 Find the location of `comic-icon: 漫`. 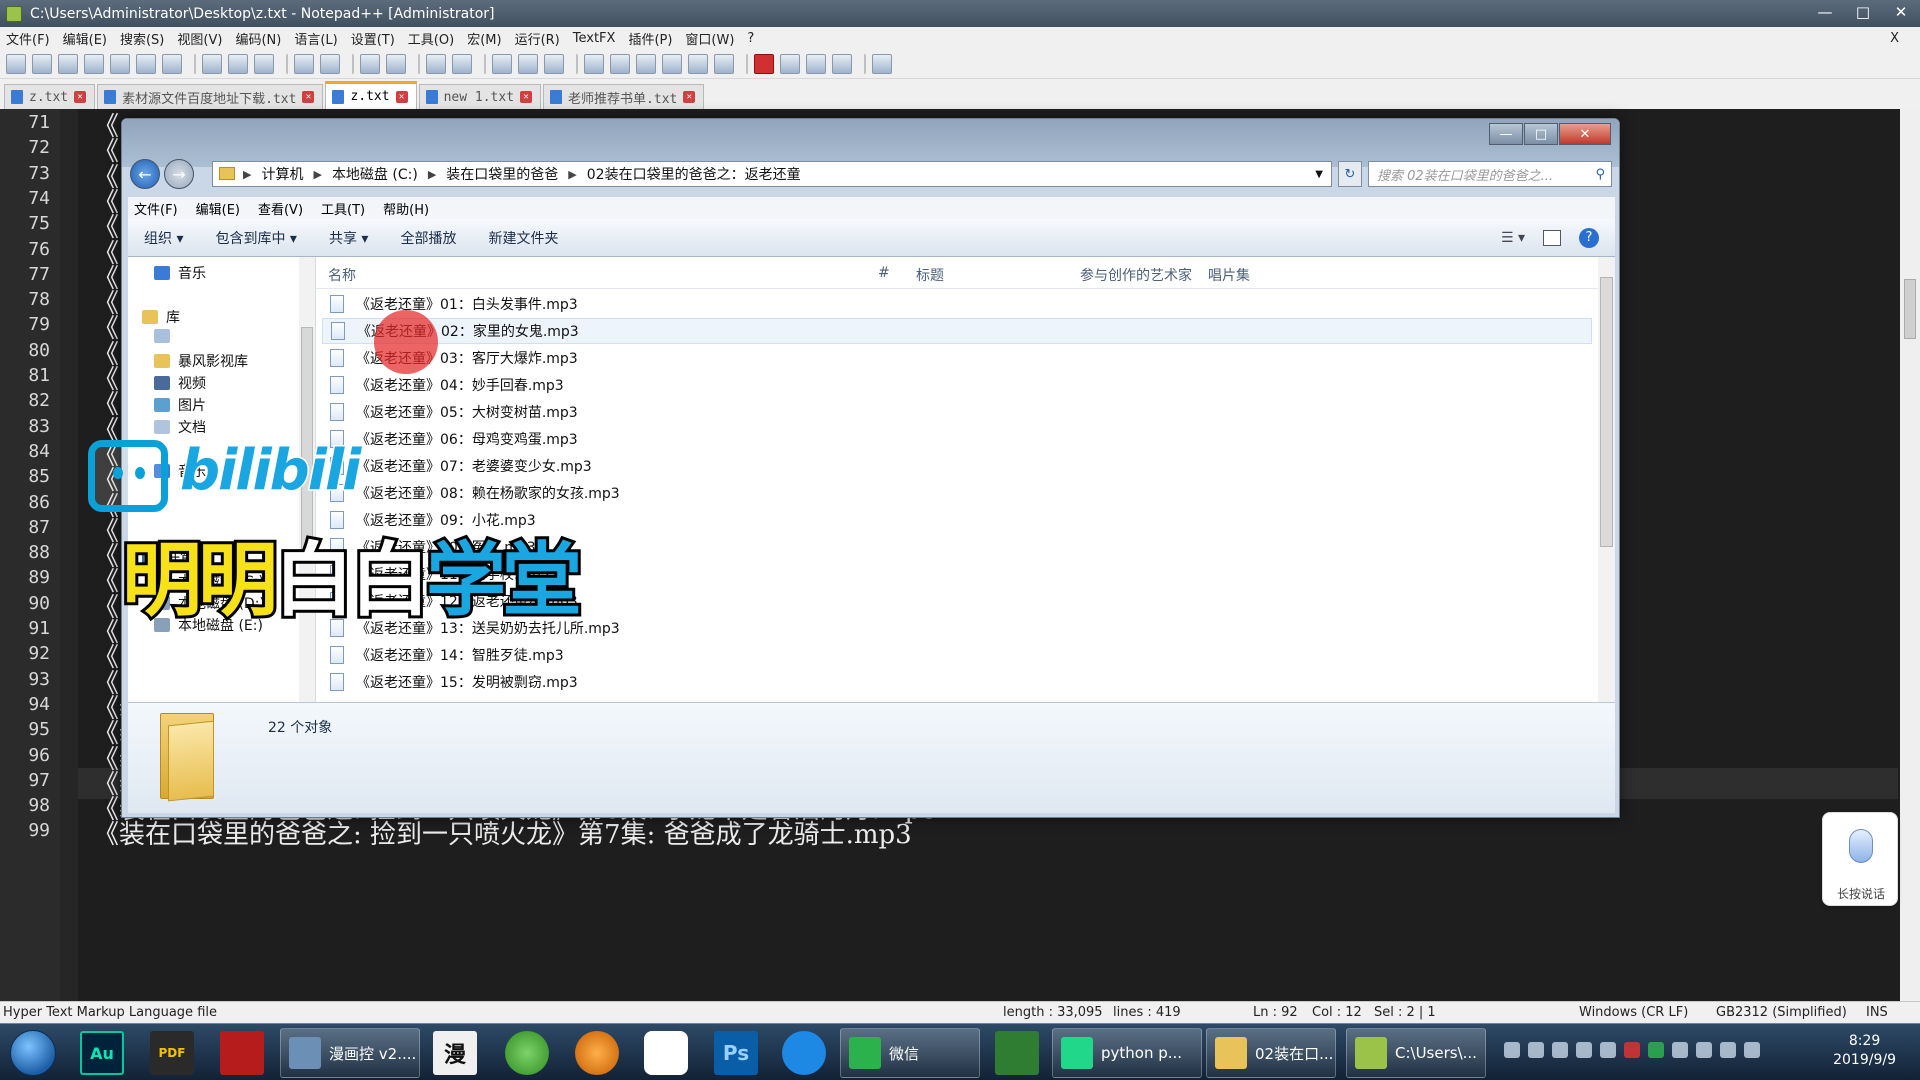

comic-icon: 漫 is located at coordinates (455, 1053).